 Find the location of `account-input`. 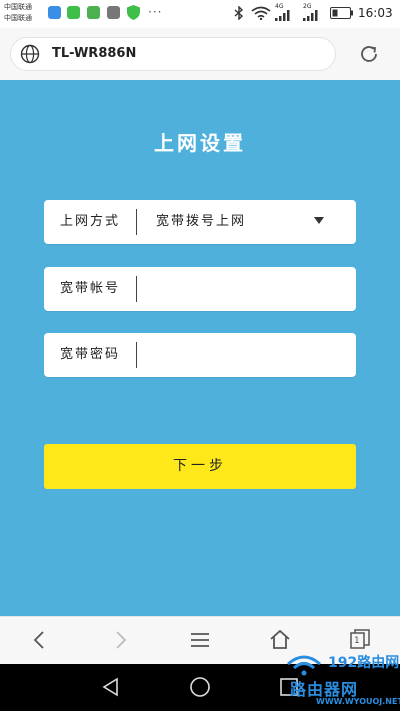

account-input is located at coordinates (247, 289).